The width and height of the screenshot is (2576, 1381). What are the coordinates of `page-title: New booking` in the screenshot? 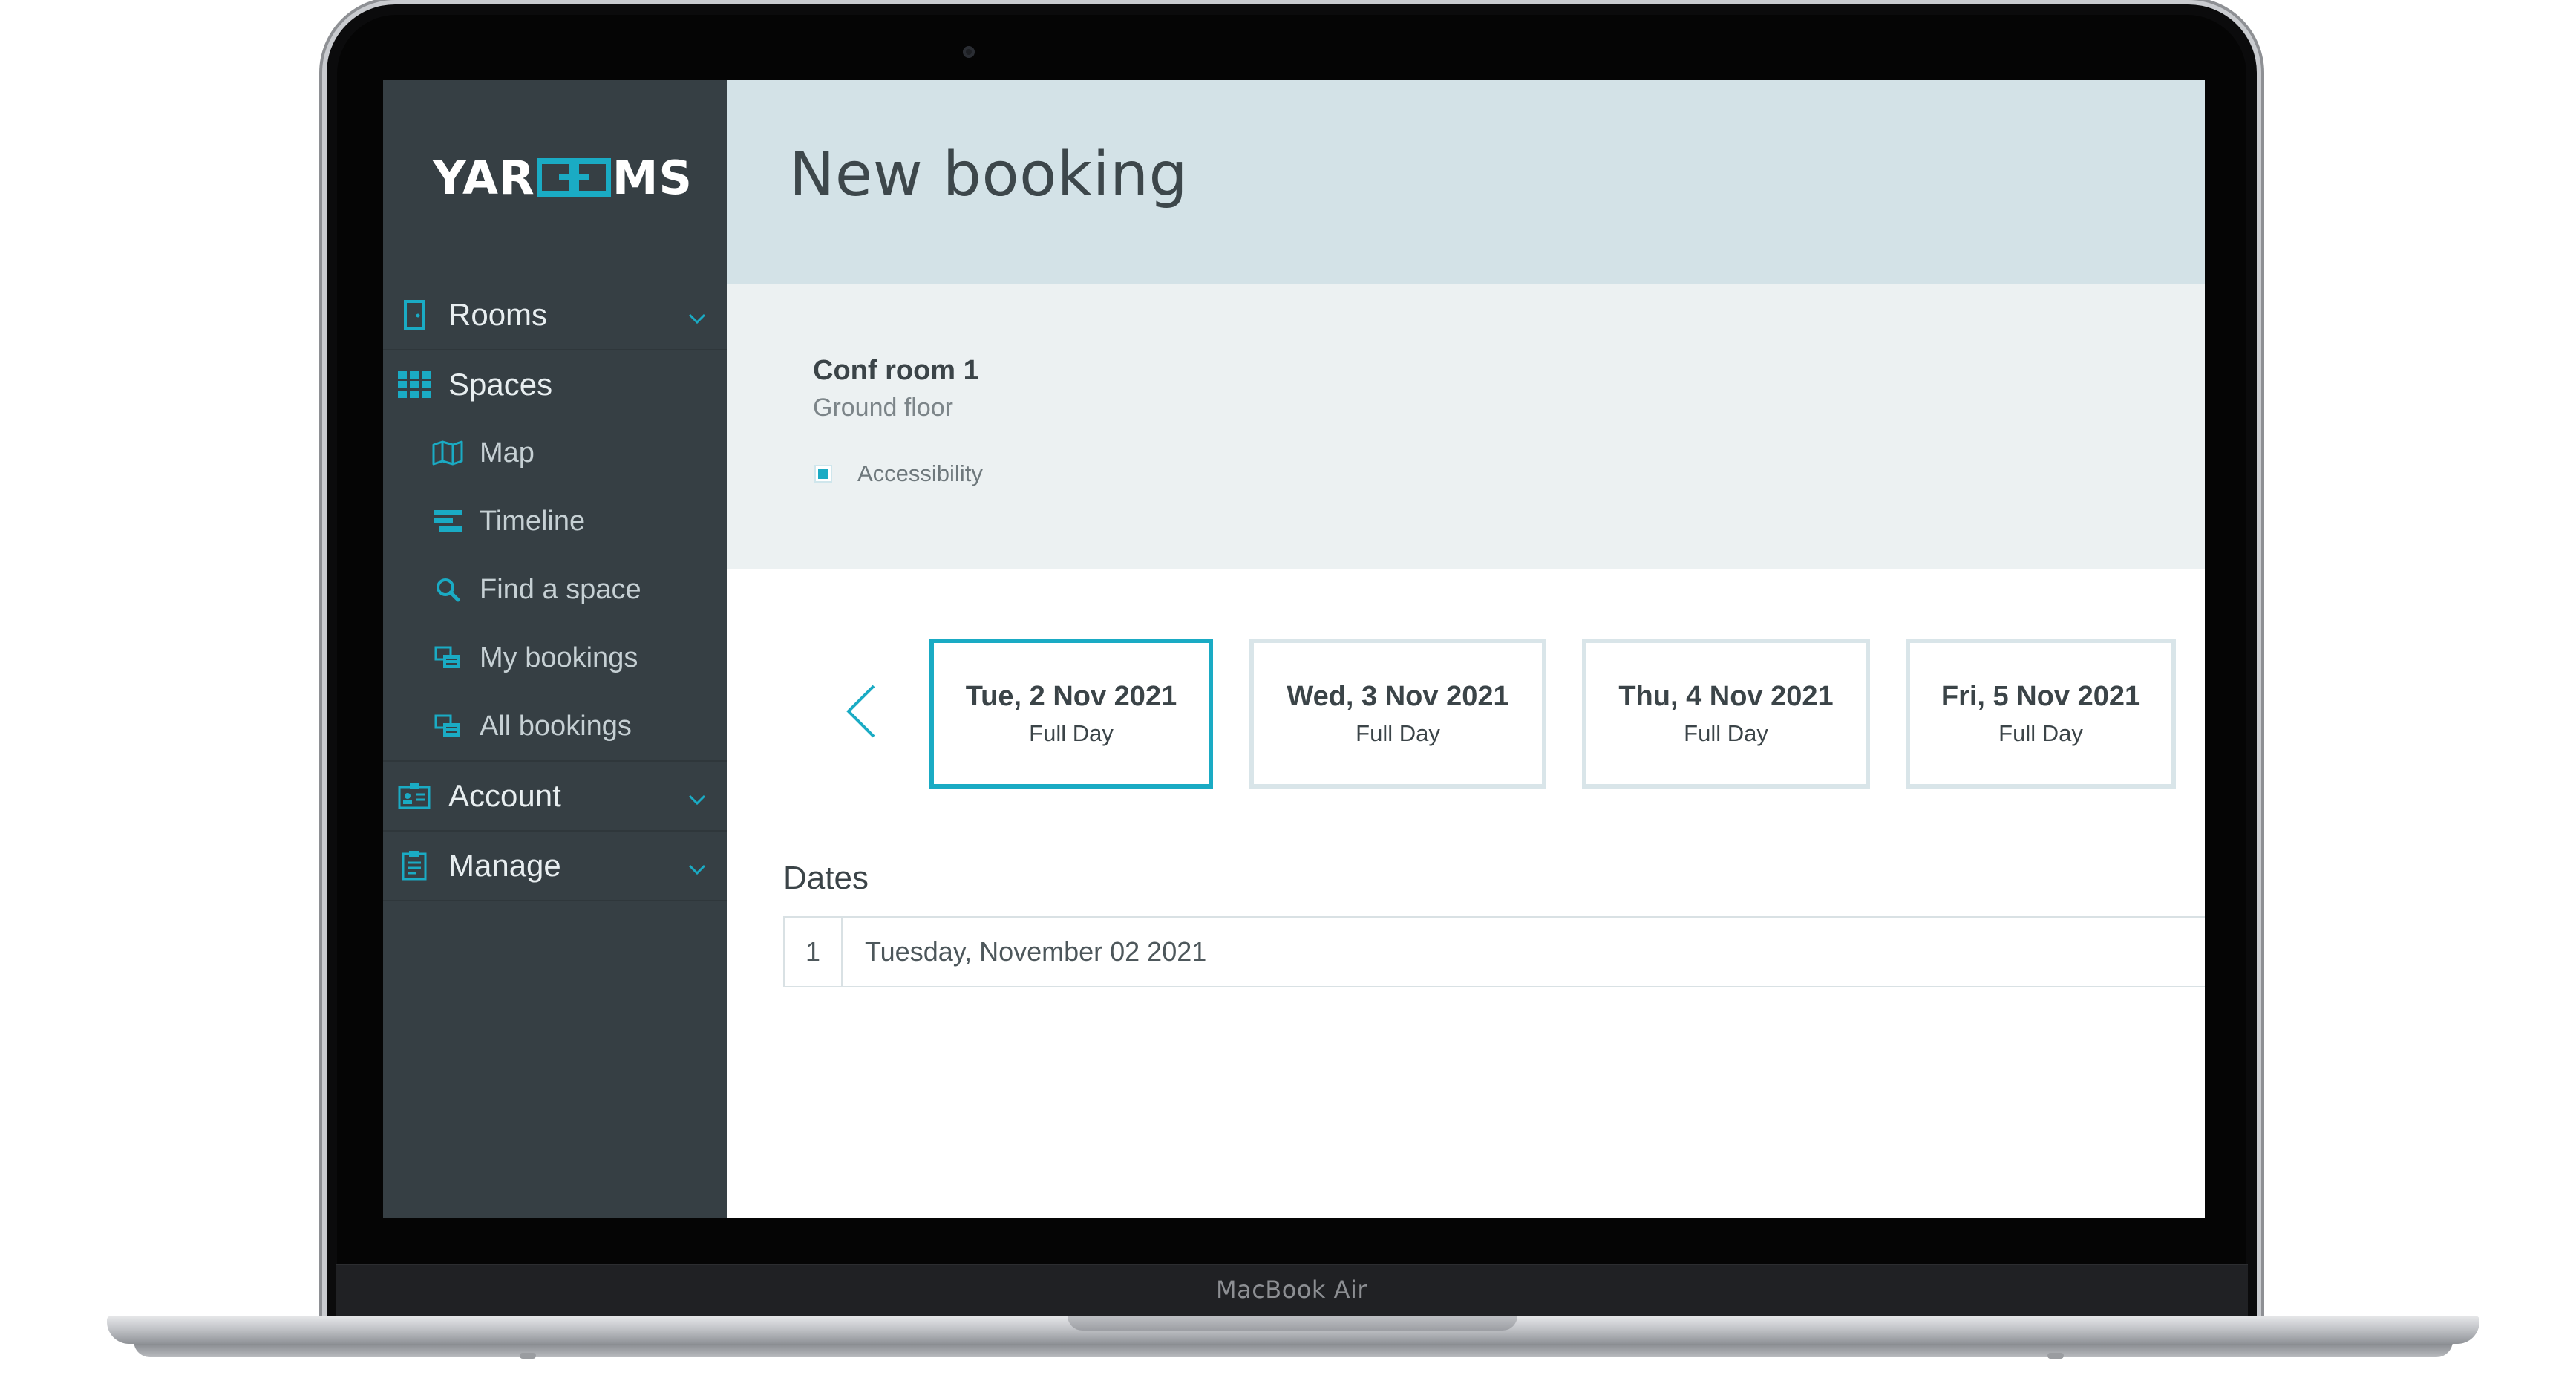 It's located at (989, 175).